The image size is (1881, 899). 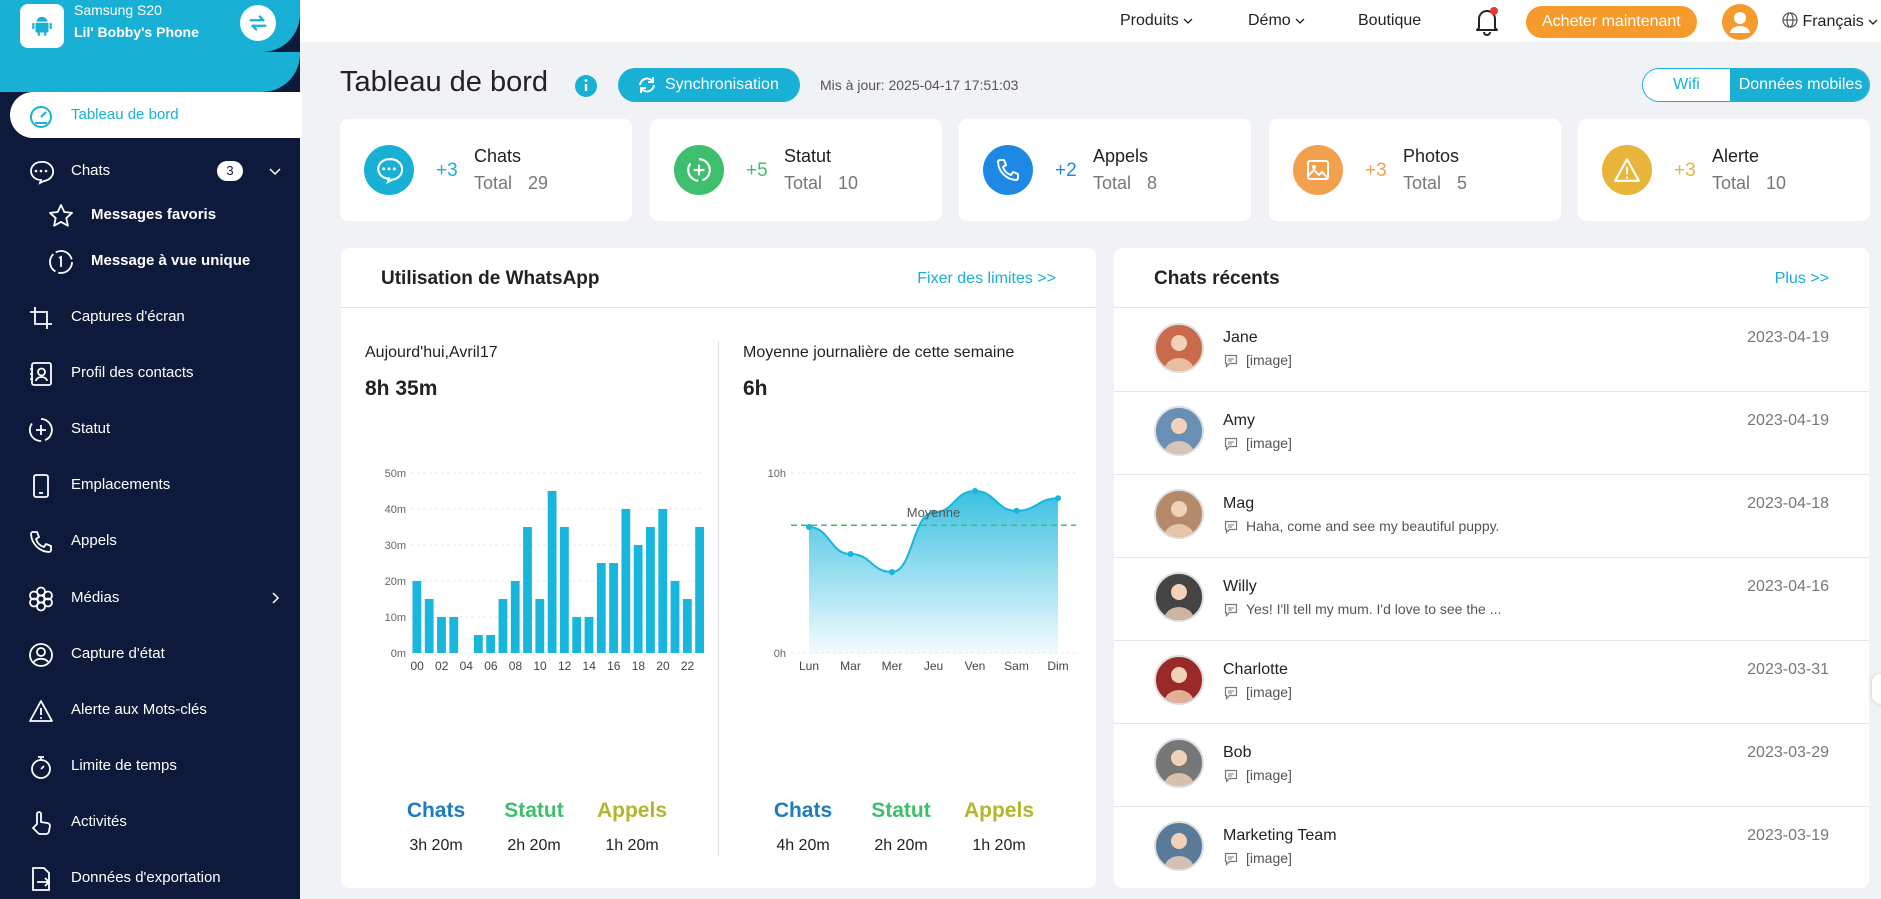 What do you see at coordinates (150, 877) in the screenshot?
I see `sidebar-item-export: Données d'exportation` at bounding box center [150, 877].